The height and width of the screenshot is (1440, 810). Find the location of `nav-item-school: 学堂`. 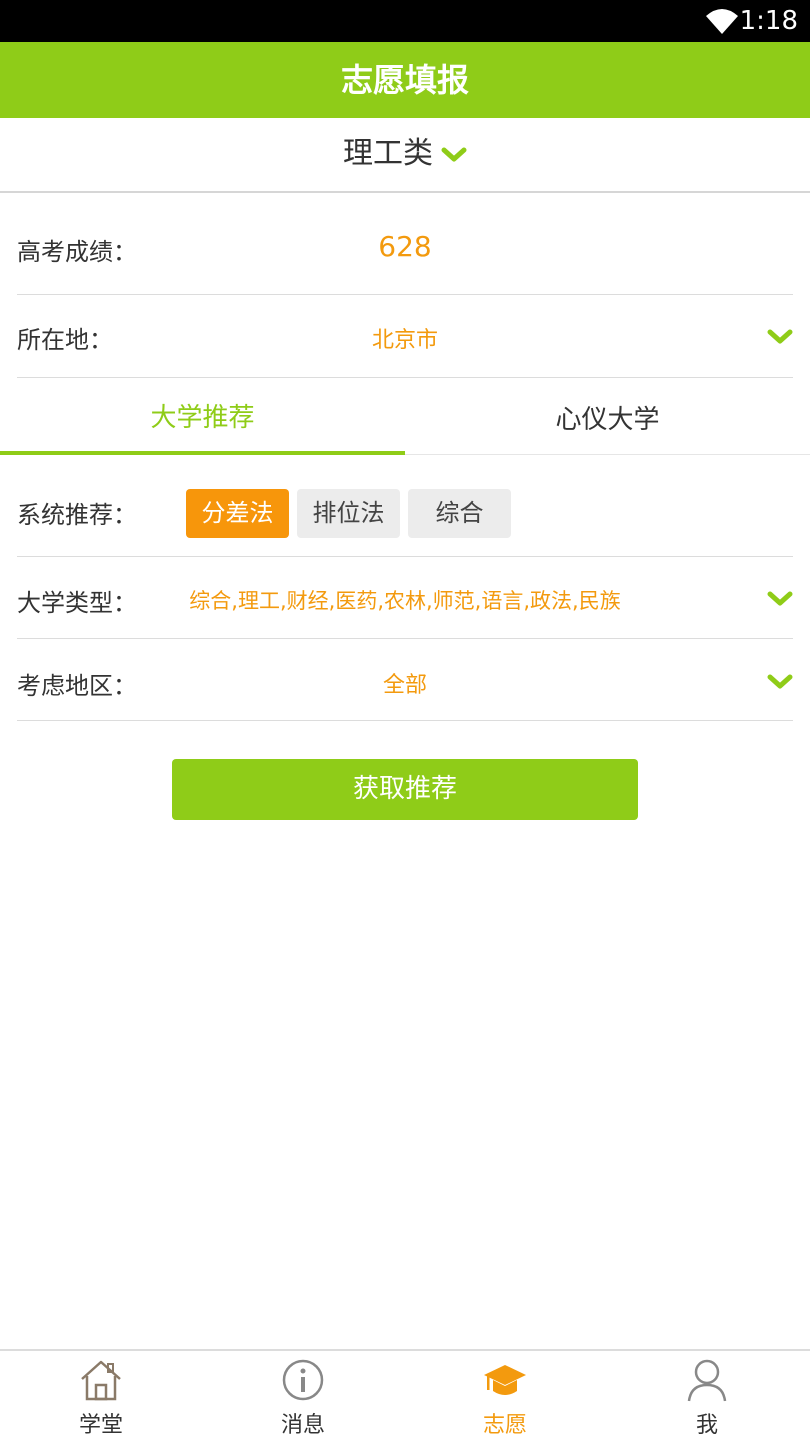

nav-item-school: 学堂 is located at coordinates (101, 1395).